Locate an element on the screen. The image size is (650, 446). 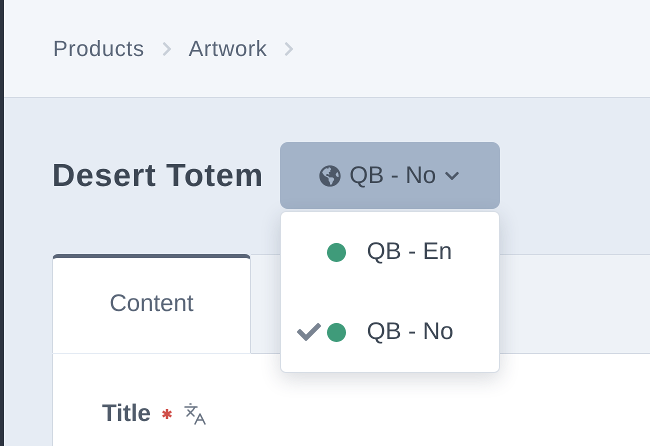
field-label: Title is located at coordinates (126, 414).